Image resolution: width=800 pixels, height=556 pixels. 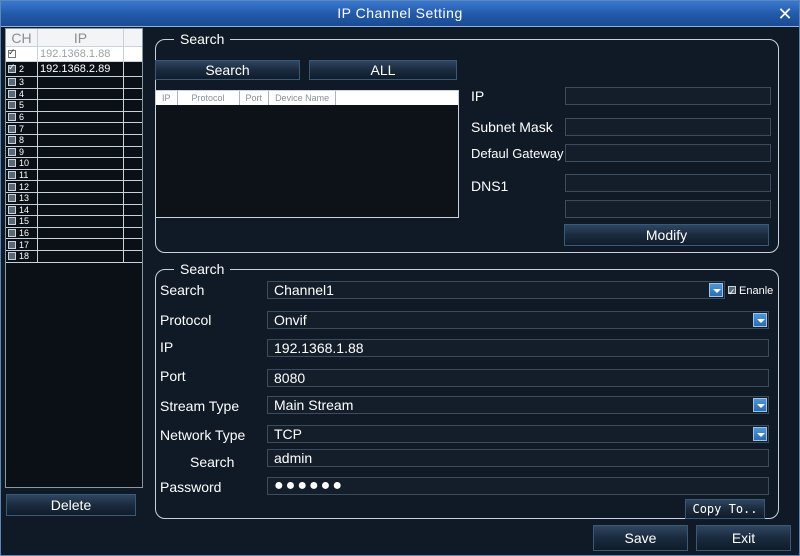 What do you see at coordinates (668, 96) in the screenshot?
I see `ip-address-field` at bounding box center [668, 96].